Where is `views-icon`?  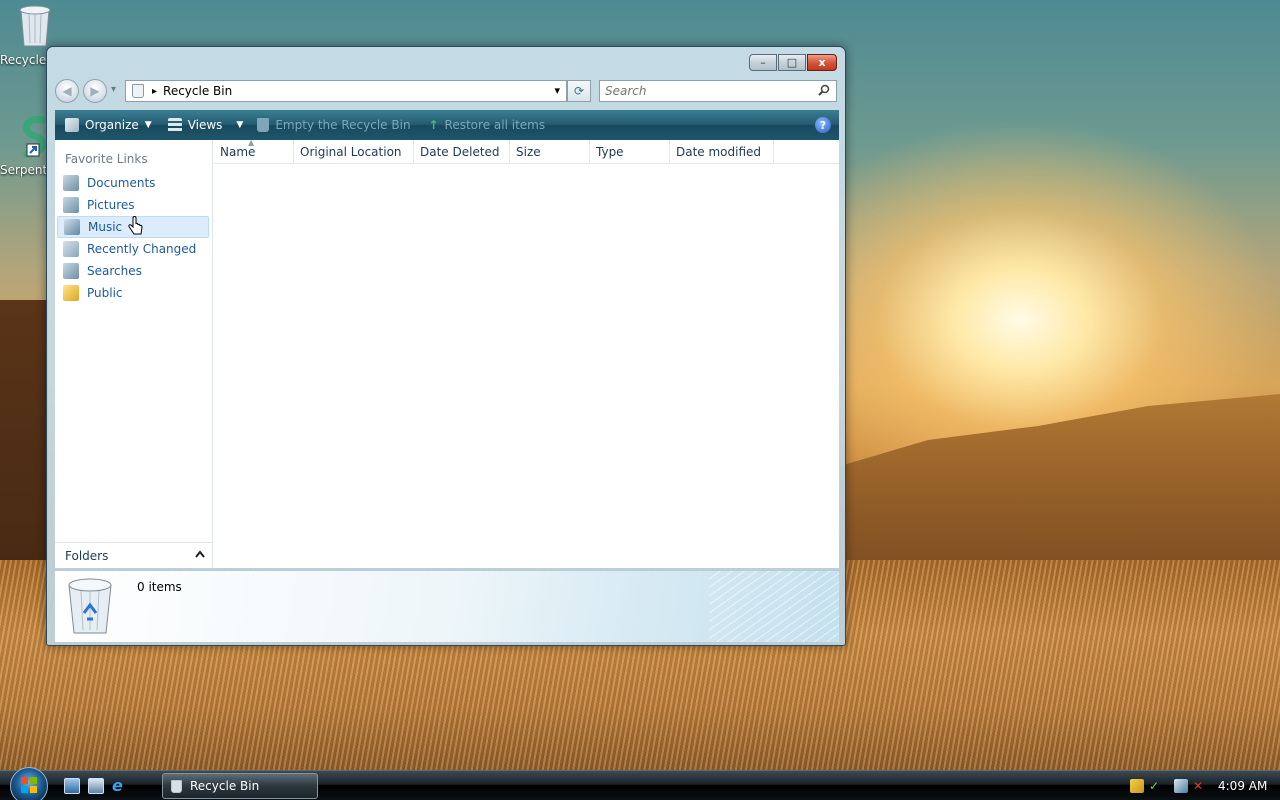
views-icon is located at coordinates (174, 125).